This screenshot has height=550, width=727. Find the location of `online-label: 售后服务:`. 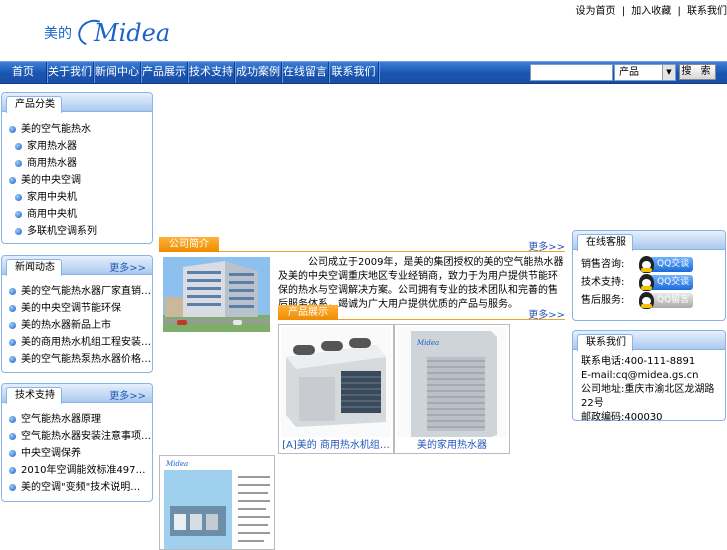

online-label: 售后服务: is located at coordinates (602, 300).